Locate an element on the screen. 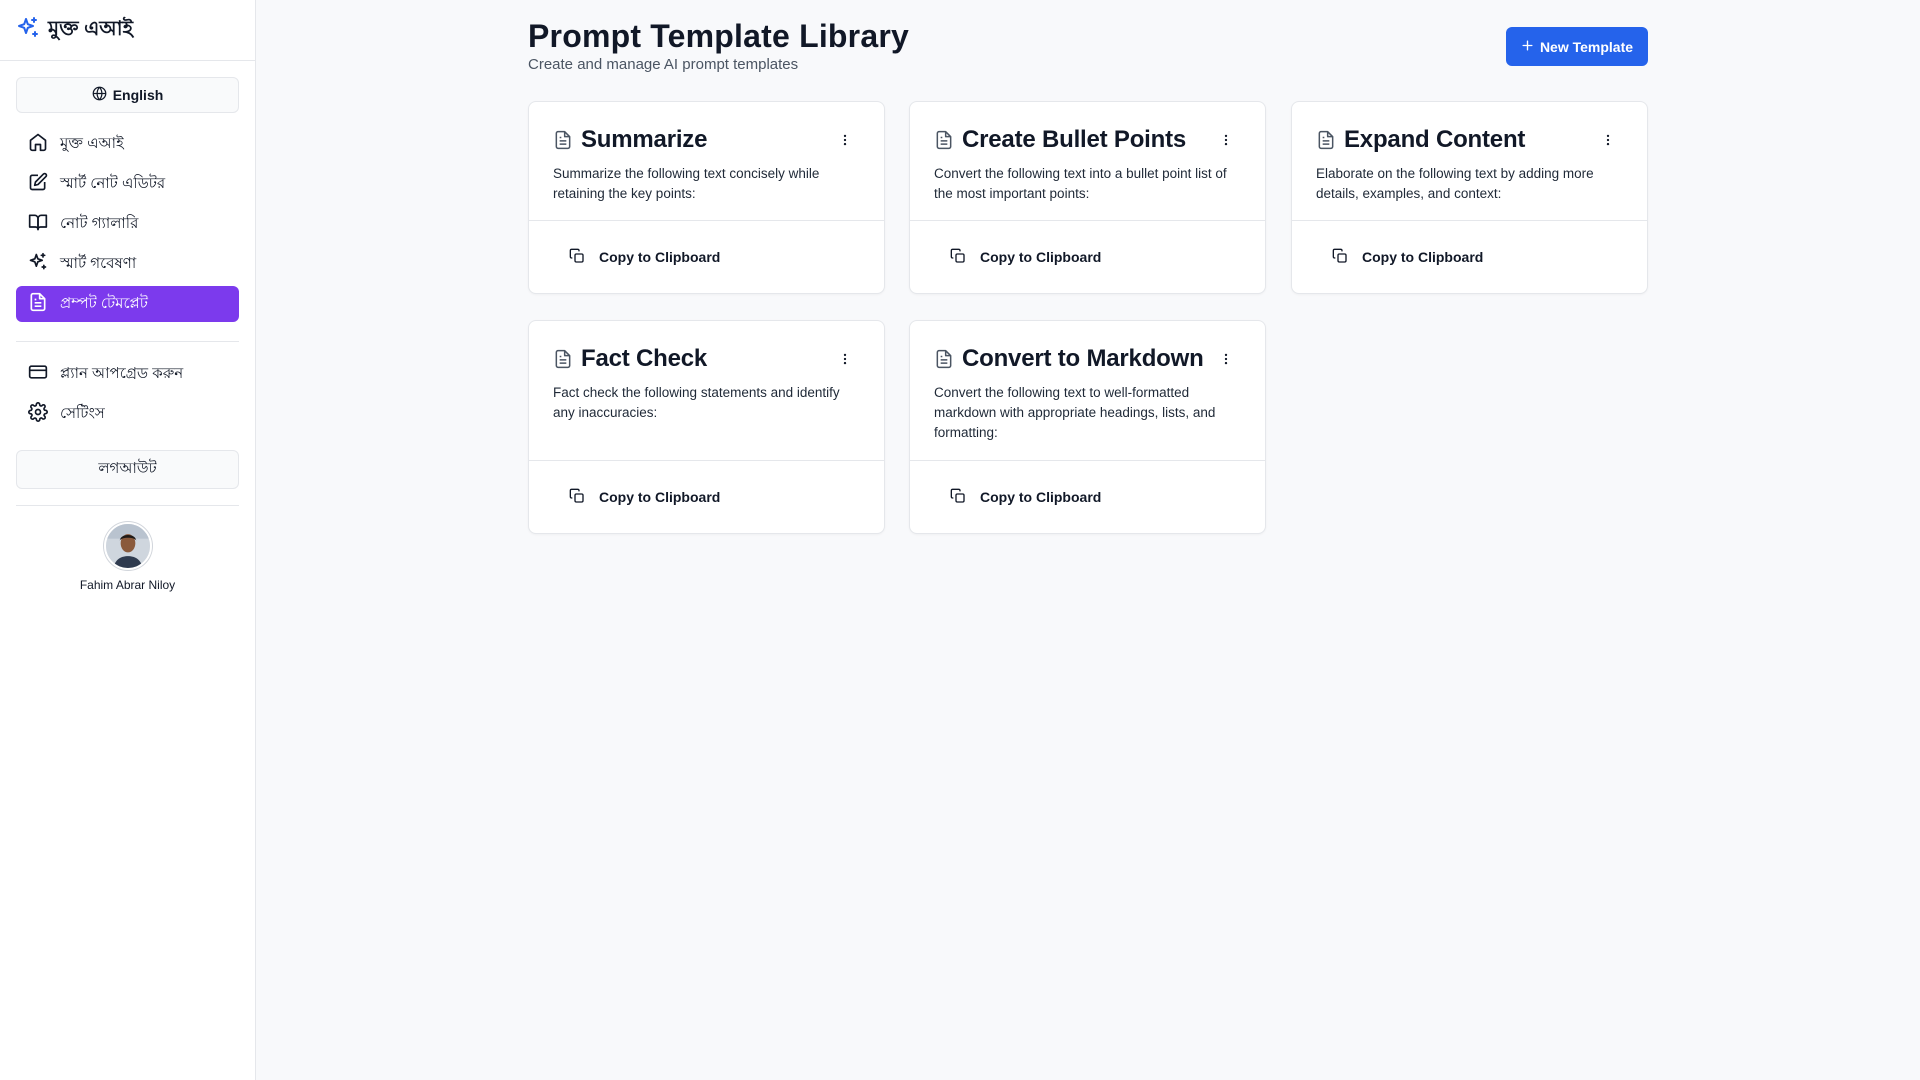 The image size is (1920, 1080). globe-icon is located at coordinates (99, 95).